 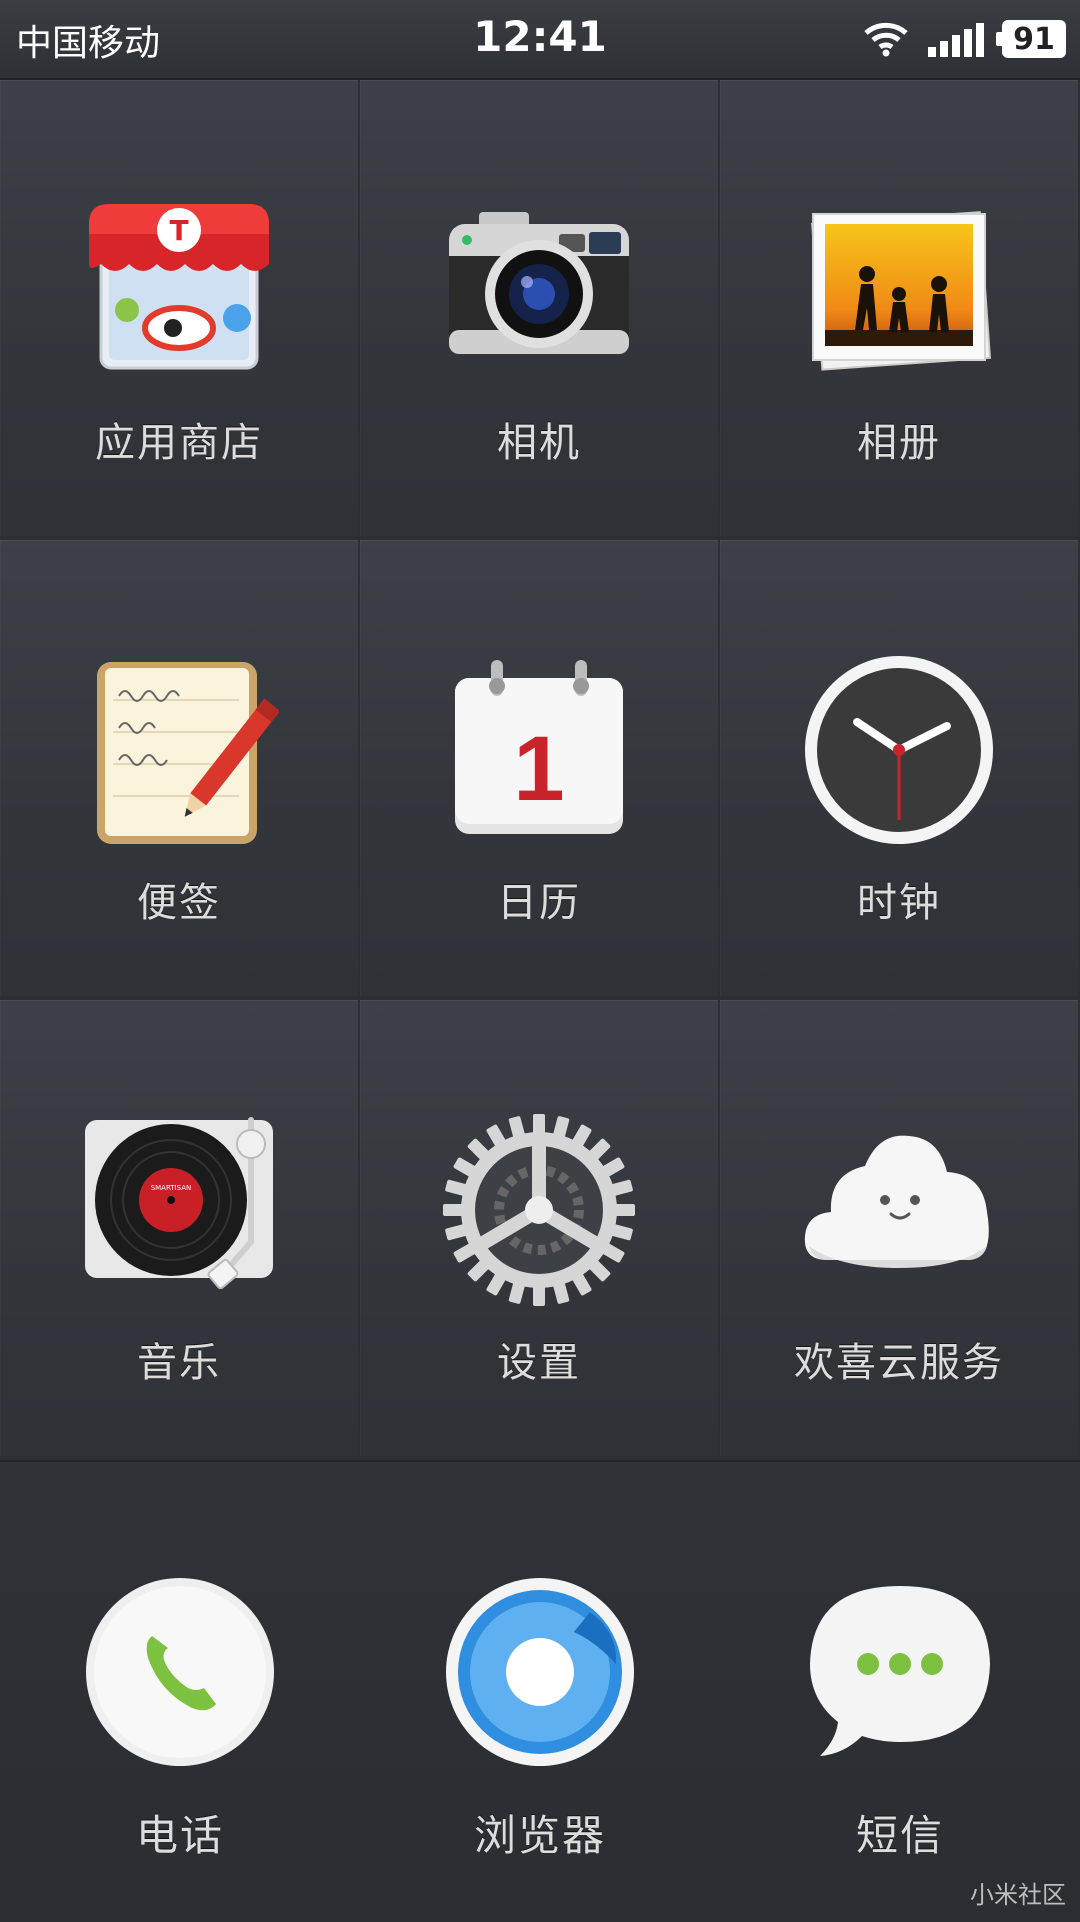 I want to click on app-tile-cloud-service: 欢喜云服务, so click(x=899, y=1228).